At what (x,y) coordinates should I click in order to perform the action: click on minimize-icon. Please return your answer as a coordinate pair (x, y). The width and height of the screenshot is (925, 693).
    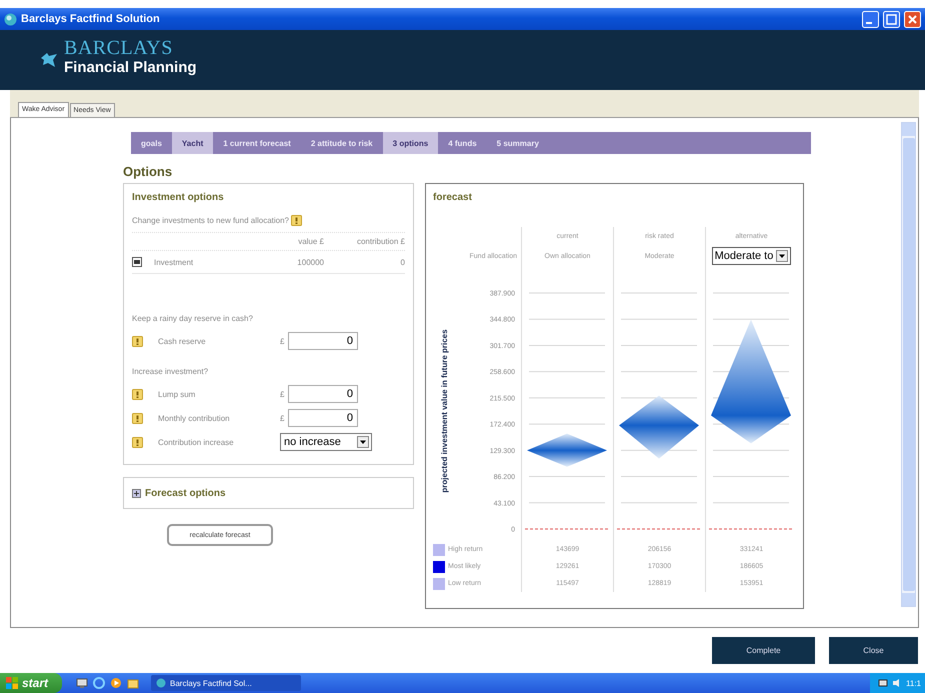
    Looking at the image, I should click on (870, 19).